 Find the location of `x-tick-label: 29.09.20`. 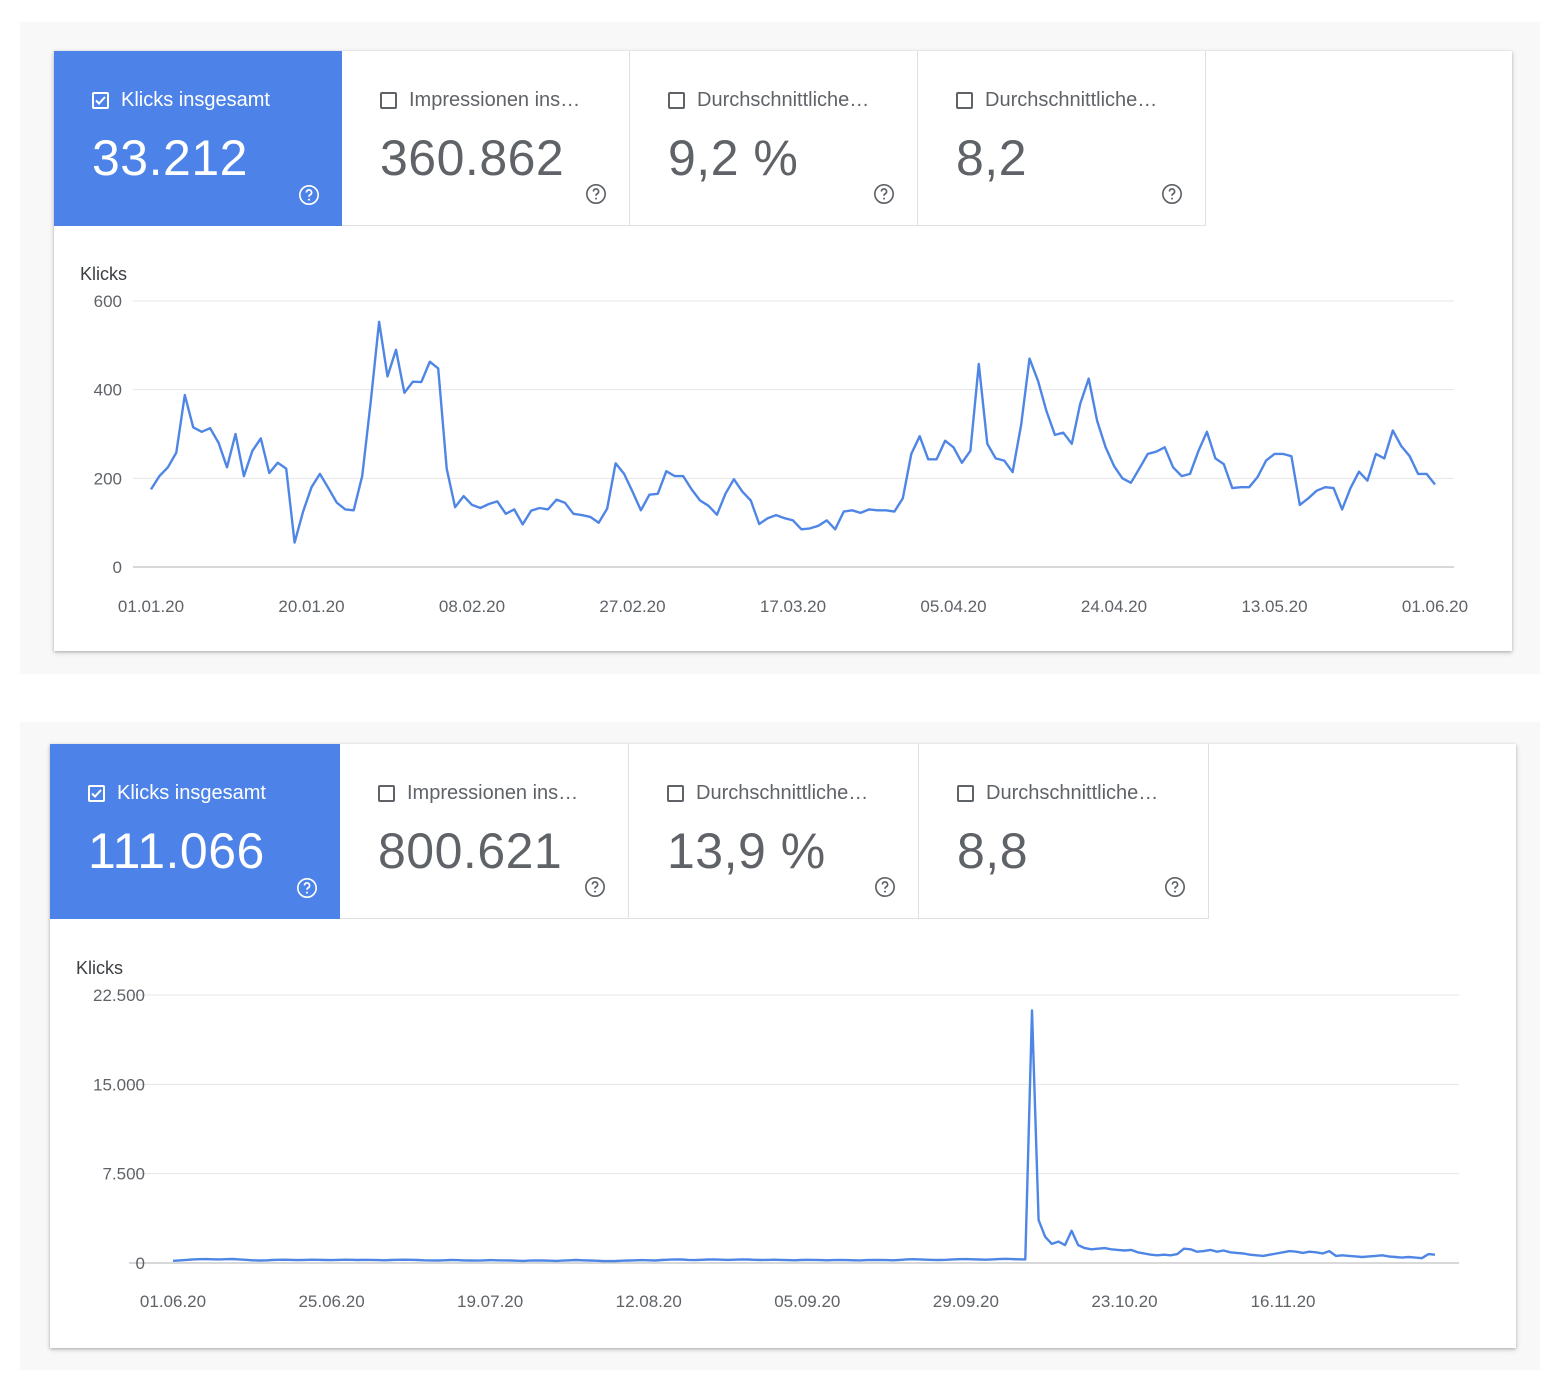

x-tick-label: 29.09.20 is located at coordinates (966, 1301).